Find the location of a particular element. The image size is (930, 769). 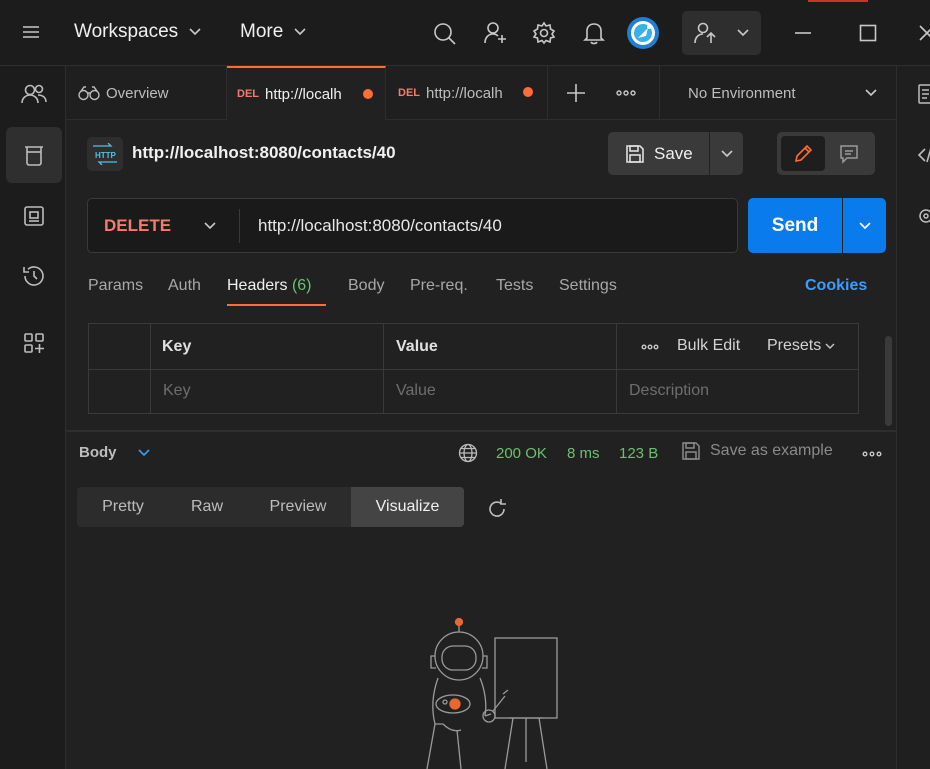

value-header-label: Value is located at coordinates (417, 346).